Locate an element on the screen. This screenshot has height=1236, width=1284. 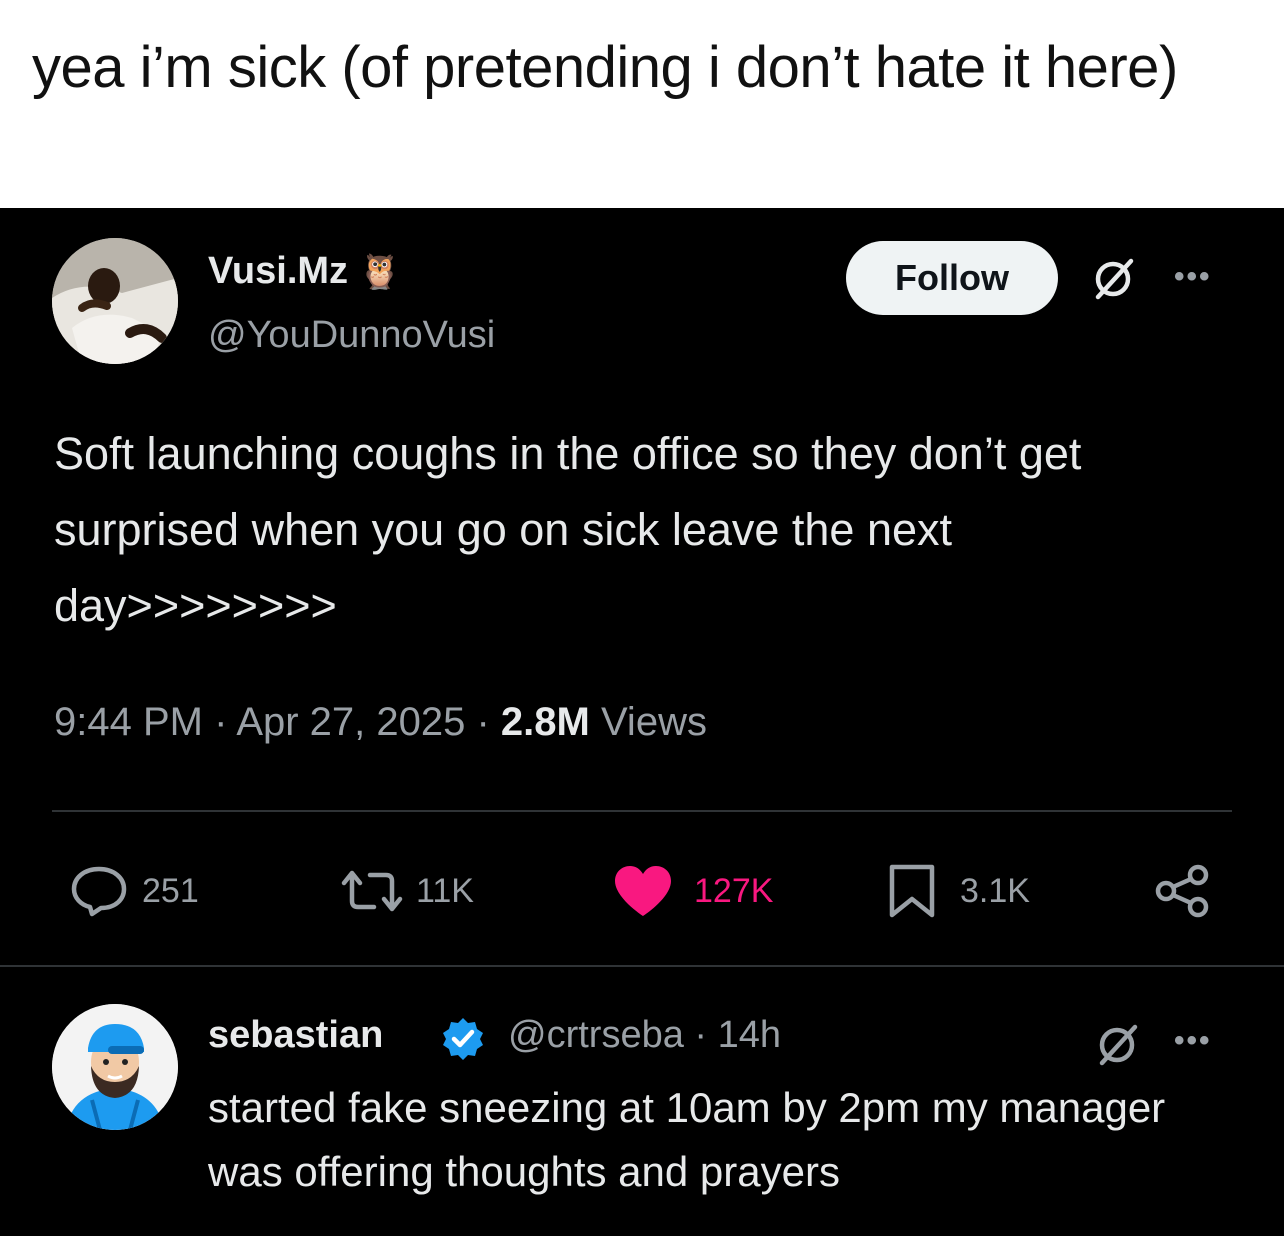
avatar is located at coordinates (115, 301).